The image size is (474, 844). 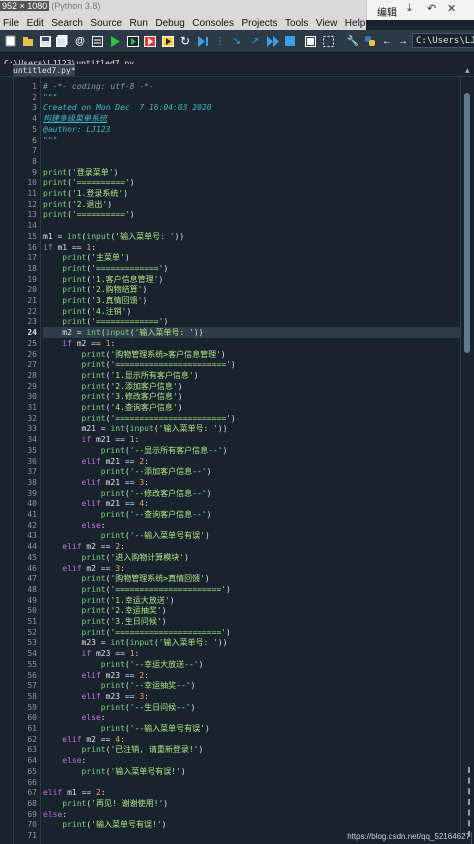 I want to click on code-line: print('1.幸运大放送'), so click(x=109, y=600).